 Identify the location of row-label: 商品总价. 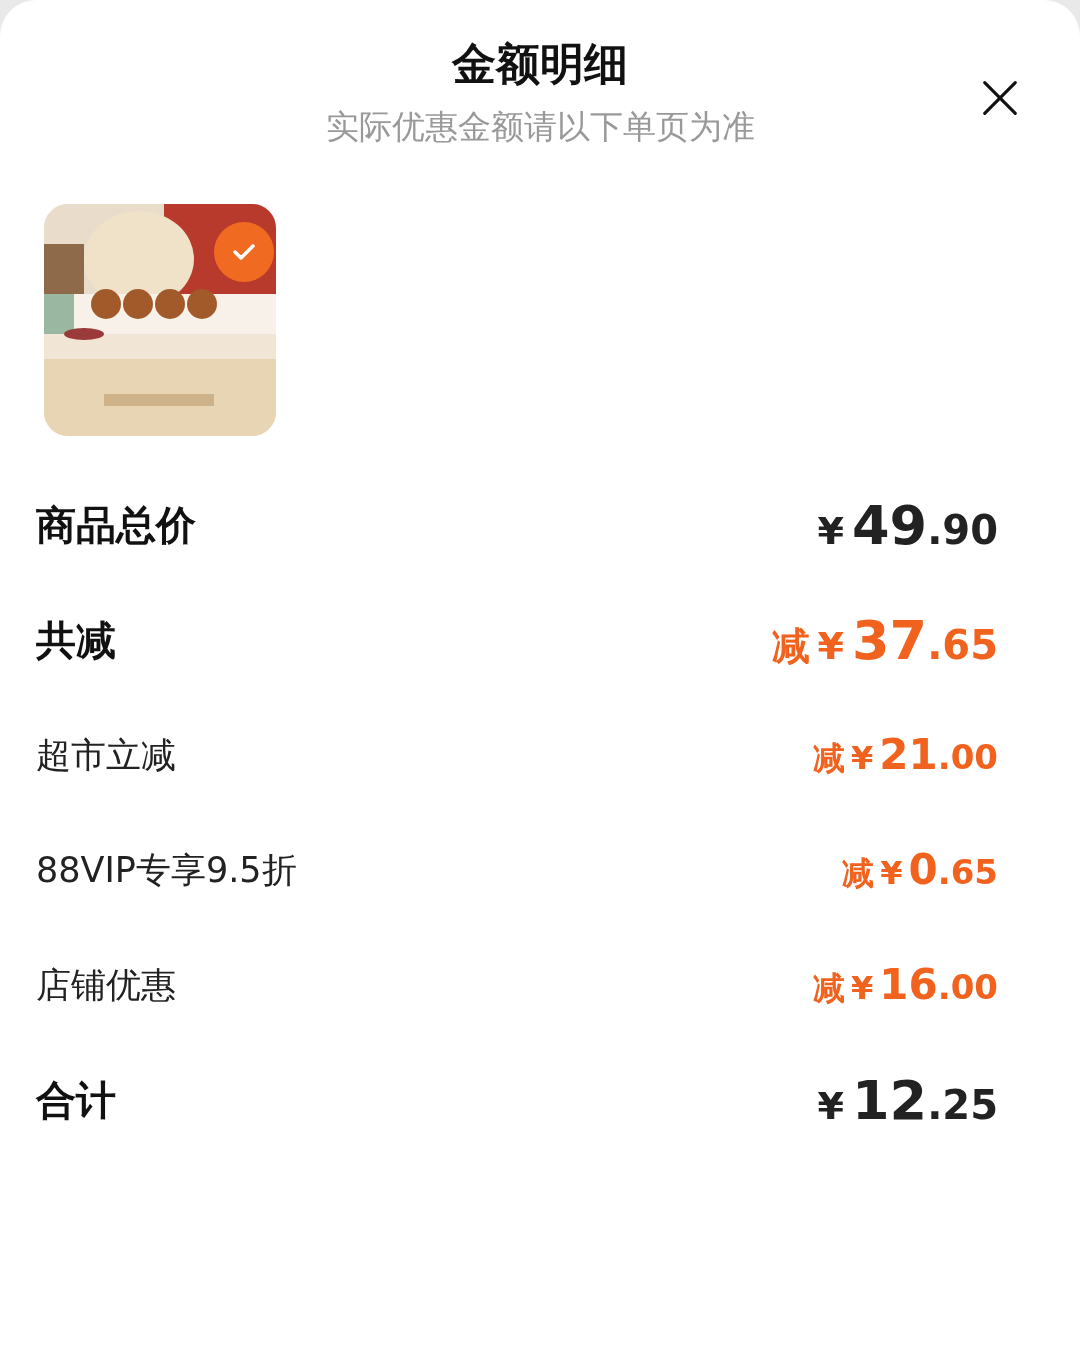
(116, 525).